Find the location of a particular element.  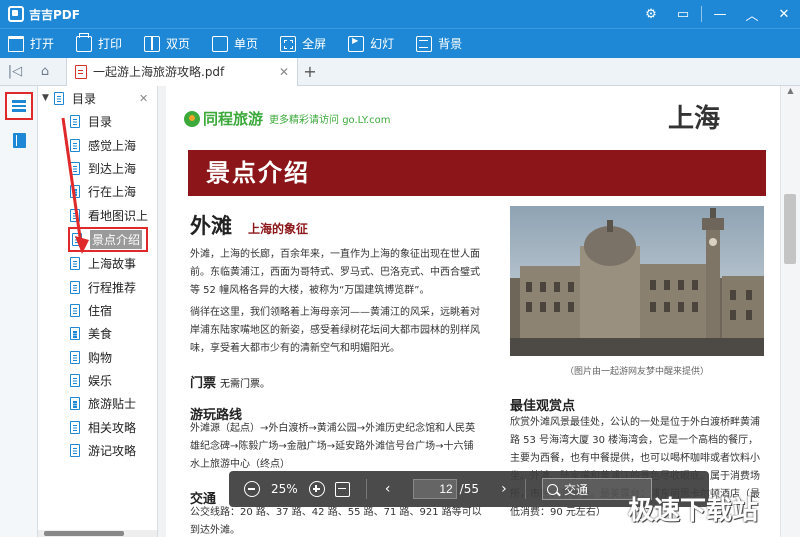

list-icon is located at coordinates (19, 106).